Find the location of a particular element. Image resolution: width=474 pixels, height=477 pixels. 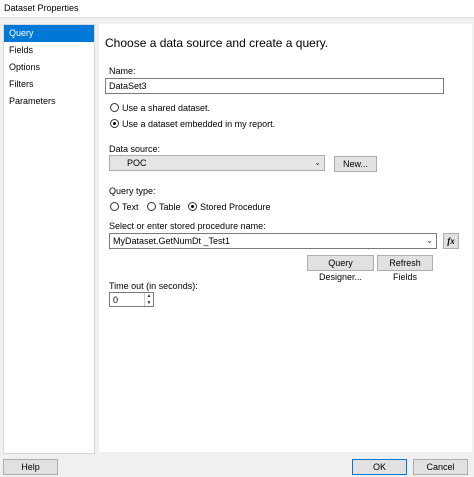

embedded-dataset-option: Use a dataset embedded in my report. is located at coordinates (192, 123).